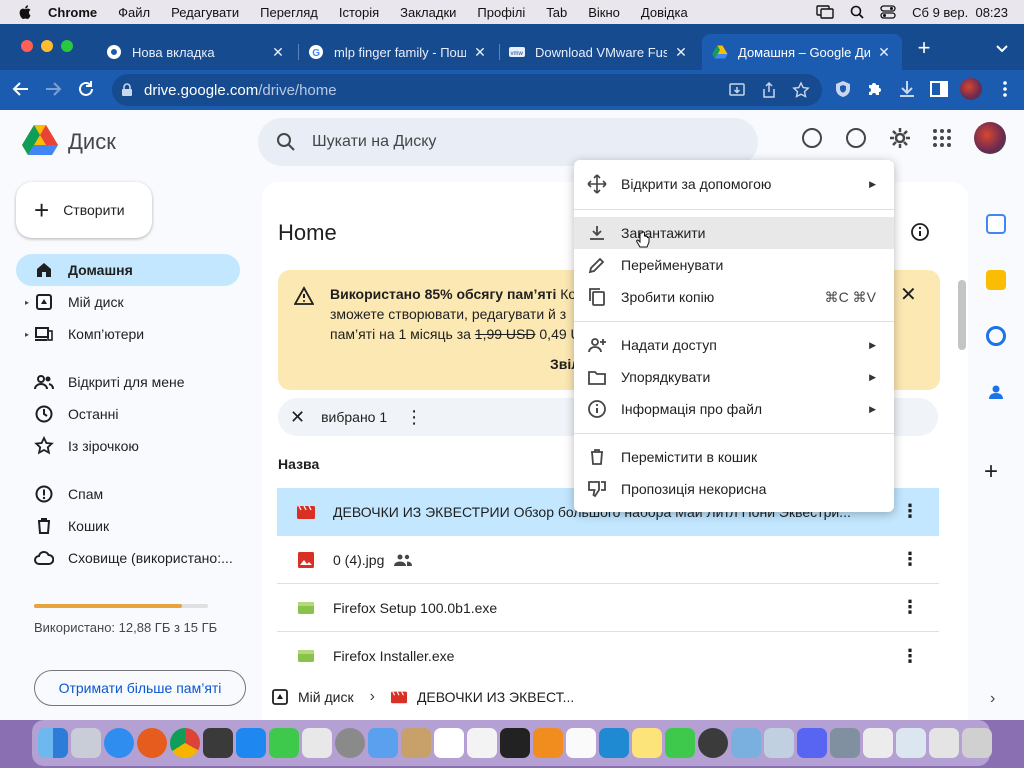  What do you see at coordinates (604, 12) in the screenshot?
I see `menubar-window: Вікно` at bounding box center [604, 12].